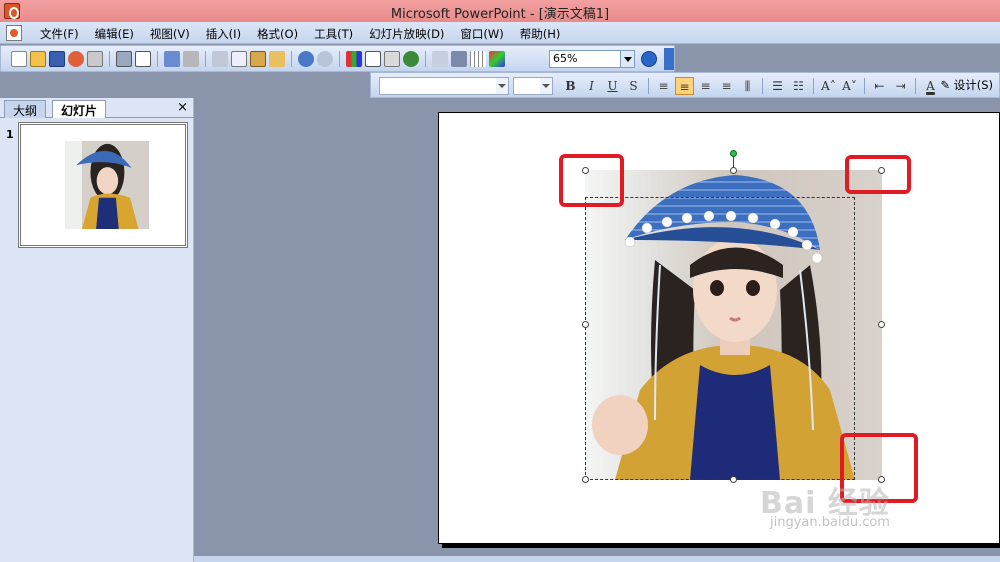 This screenshot has width=1000, height=562. I want to click on menu-tools: 工具(T), so click(333, 34).